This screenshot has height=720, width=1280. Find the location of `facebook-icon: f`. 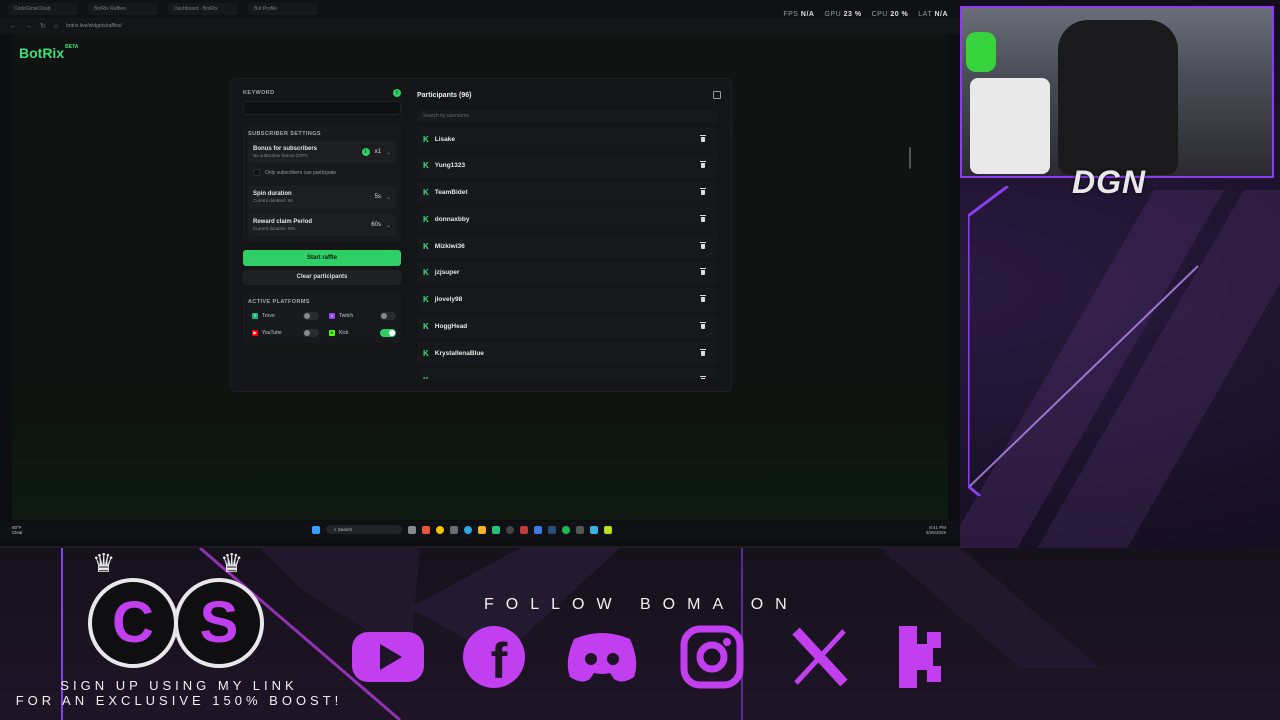

facebook-icon: f is located at coordinates (494, 657).